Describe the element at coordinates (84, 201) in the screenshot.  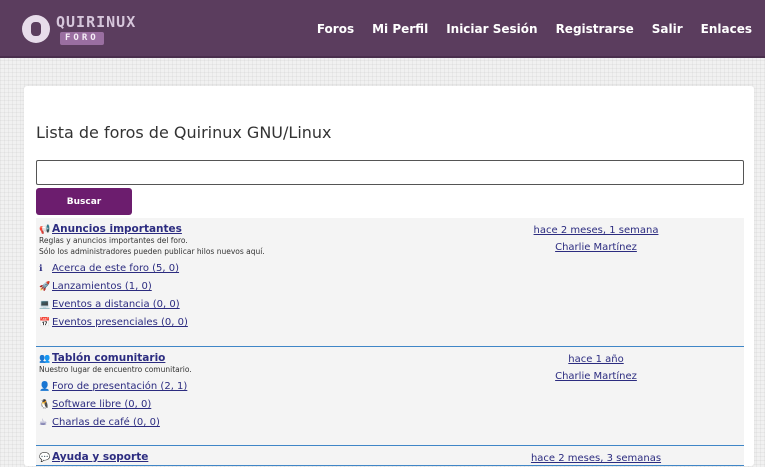
I see `search-button: Buscar` at that location.